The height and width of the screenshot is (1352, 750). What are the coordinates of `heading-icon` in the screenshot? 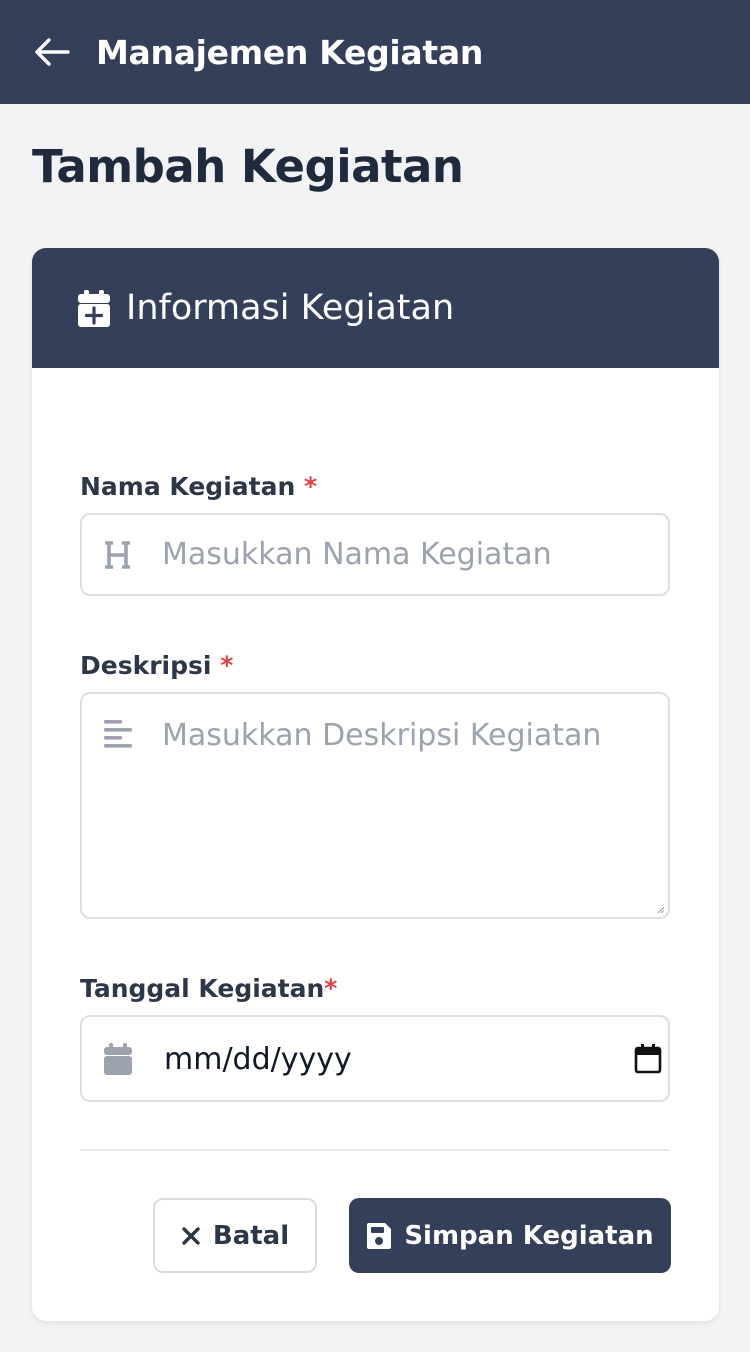 It's located at (117, 555).